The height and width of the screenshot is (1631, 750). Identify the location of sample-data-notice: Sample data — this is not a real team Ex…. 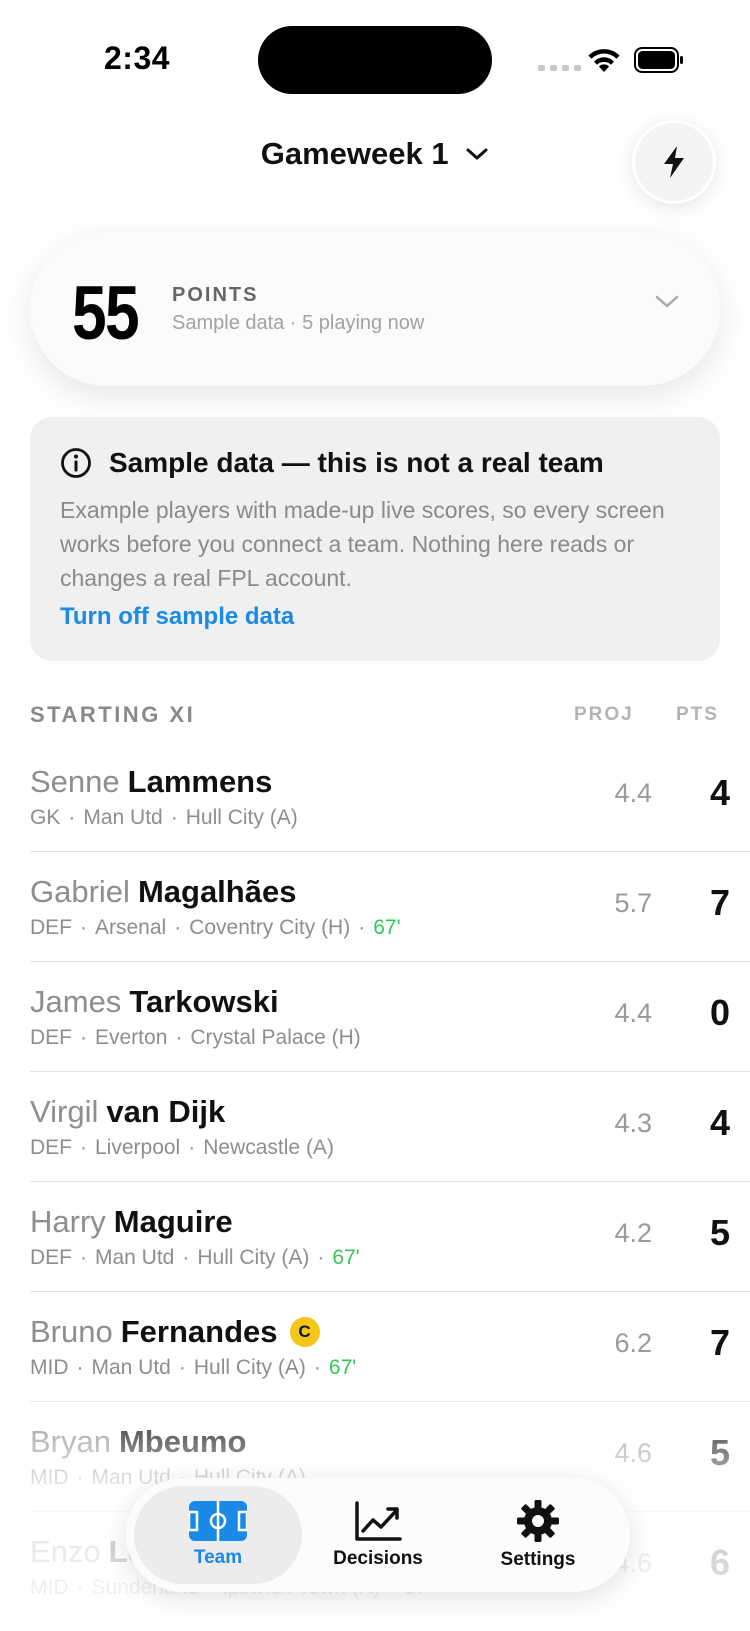
(375, 539).